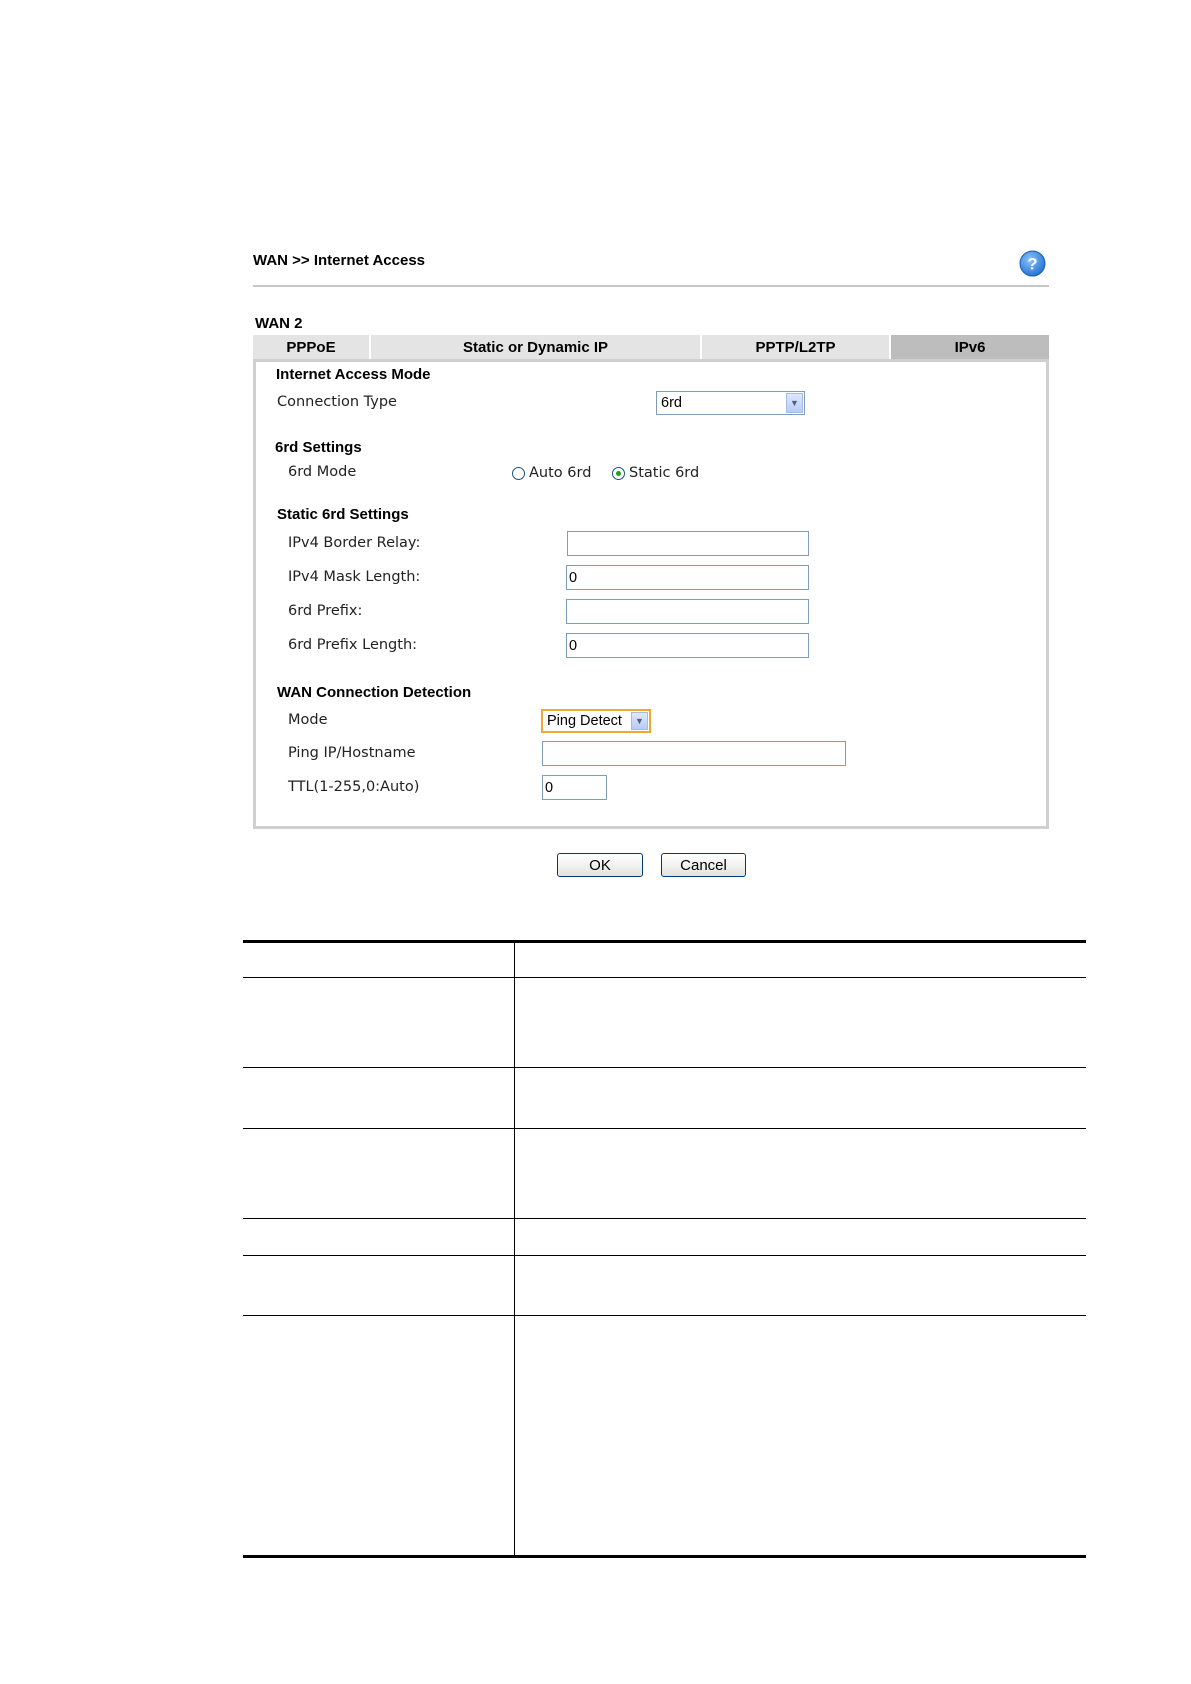  I want to click on connection-type-label: Connection Type, so click(337, 402).